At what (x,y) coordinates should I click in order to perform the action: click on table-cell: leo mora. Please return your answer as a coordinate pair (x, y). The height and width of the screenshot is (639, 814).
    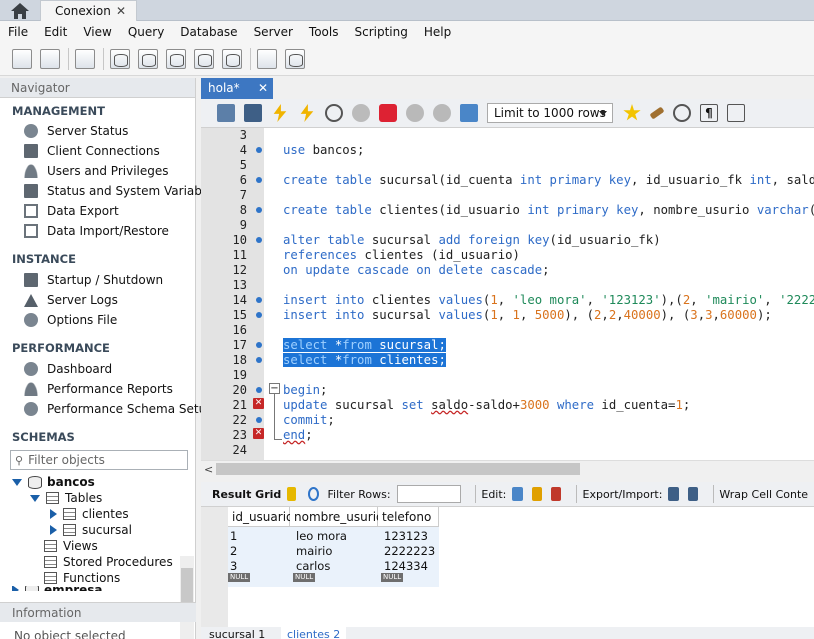
    Looking at the image, I should click on (320, 536).